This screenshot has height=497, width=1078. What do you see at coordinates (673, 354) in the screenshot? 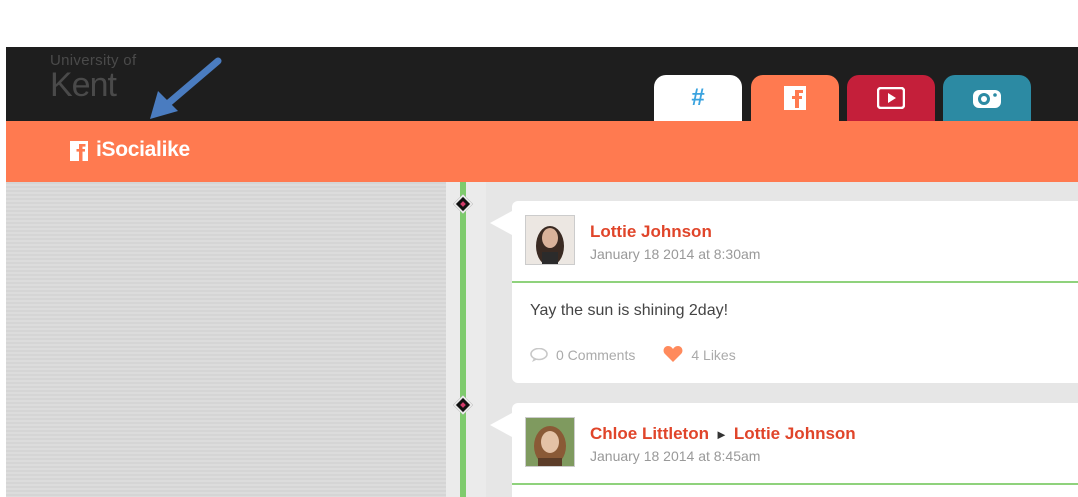
I see `heart-icon` at bounding box center [673, 354].